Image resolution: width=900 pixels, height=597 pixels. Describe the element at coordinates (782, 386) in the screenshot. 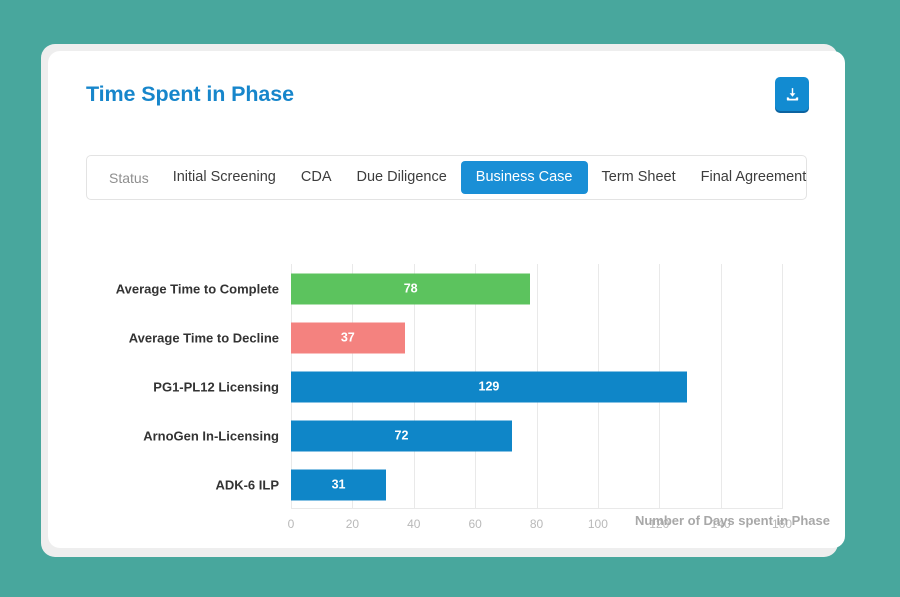

I see `gridline` at that location.